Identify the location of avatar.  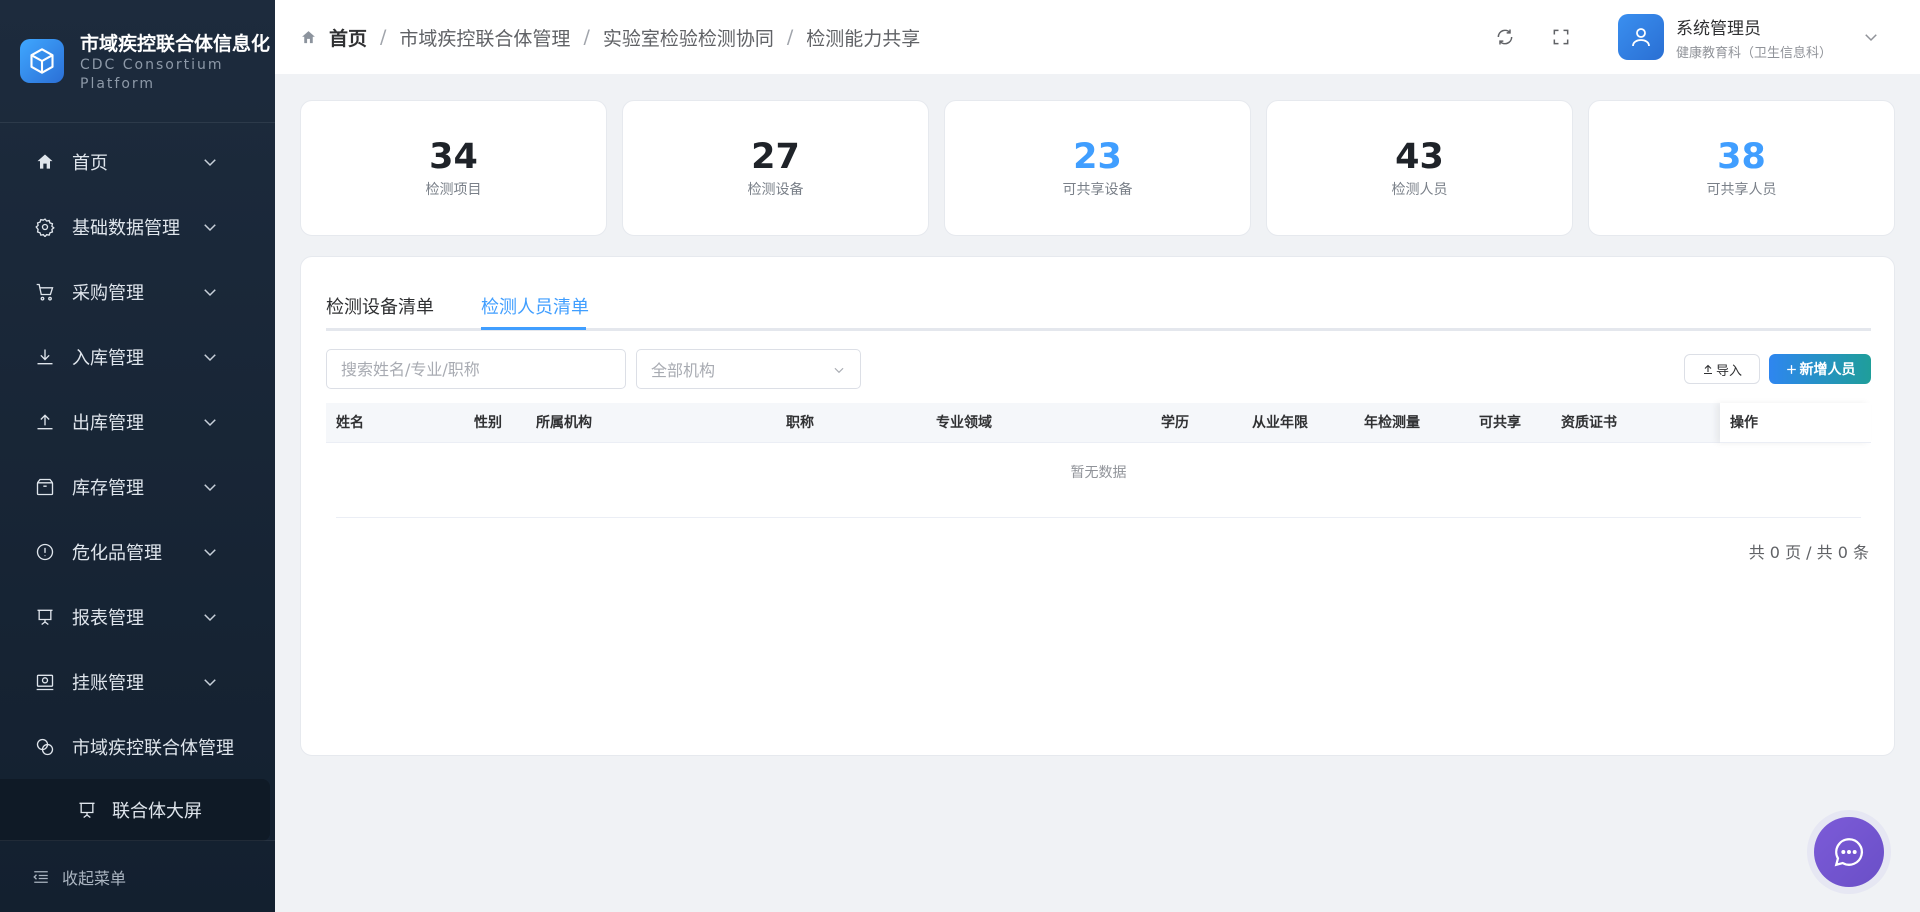
(1640, 37).